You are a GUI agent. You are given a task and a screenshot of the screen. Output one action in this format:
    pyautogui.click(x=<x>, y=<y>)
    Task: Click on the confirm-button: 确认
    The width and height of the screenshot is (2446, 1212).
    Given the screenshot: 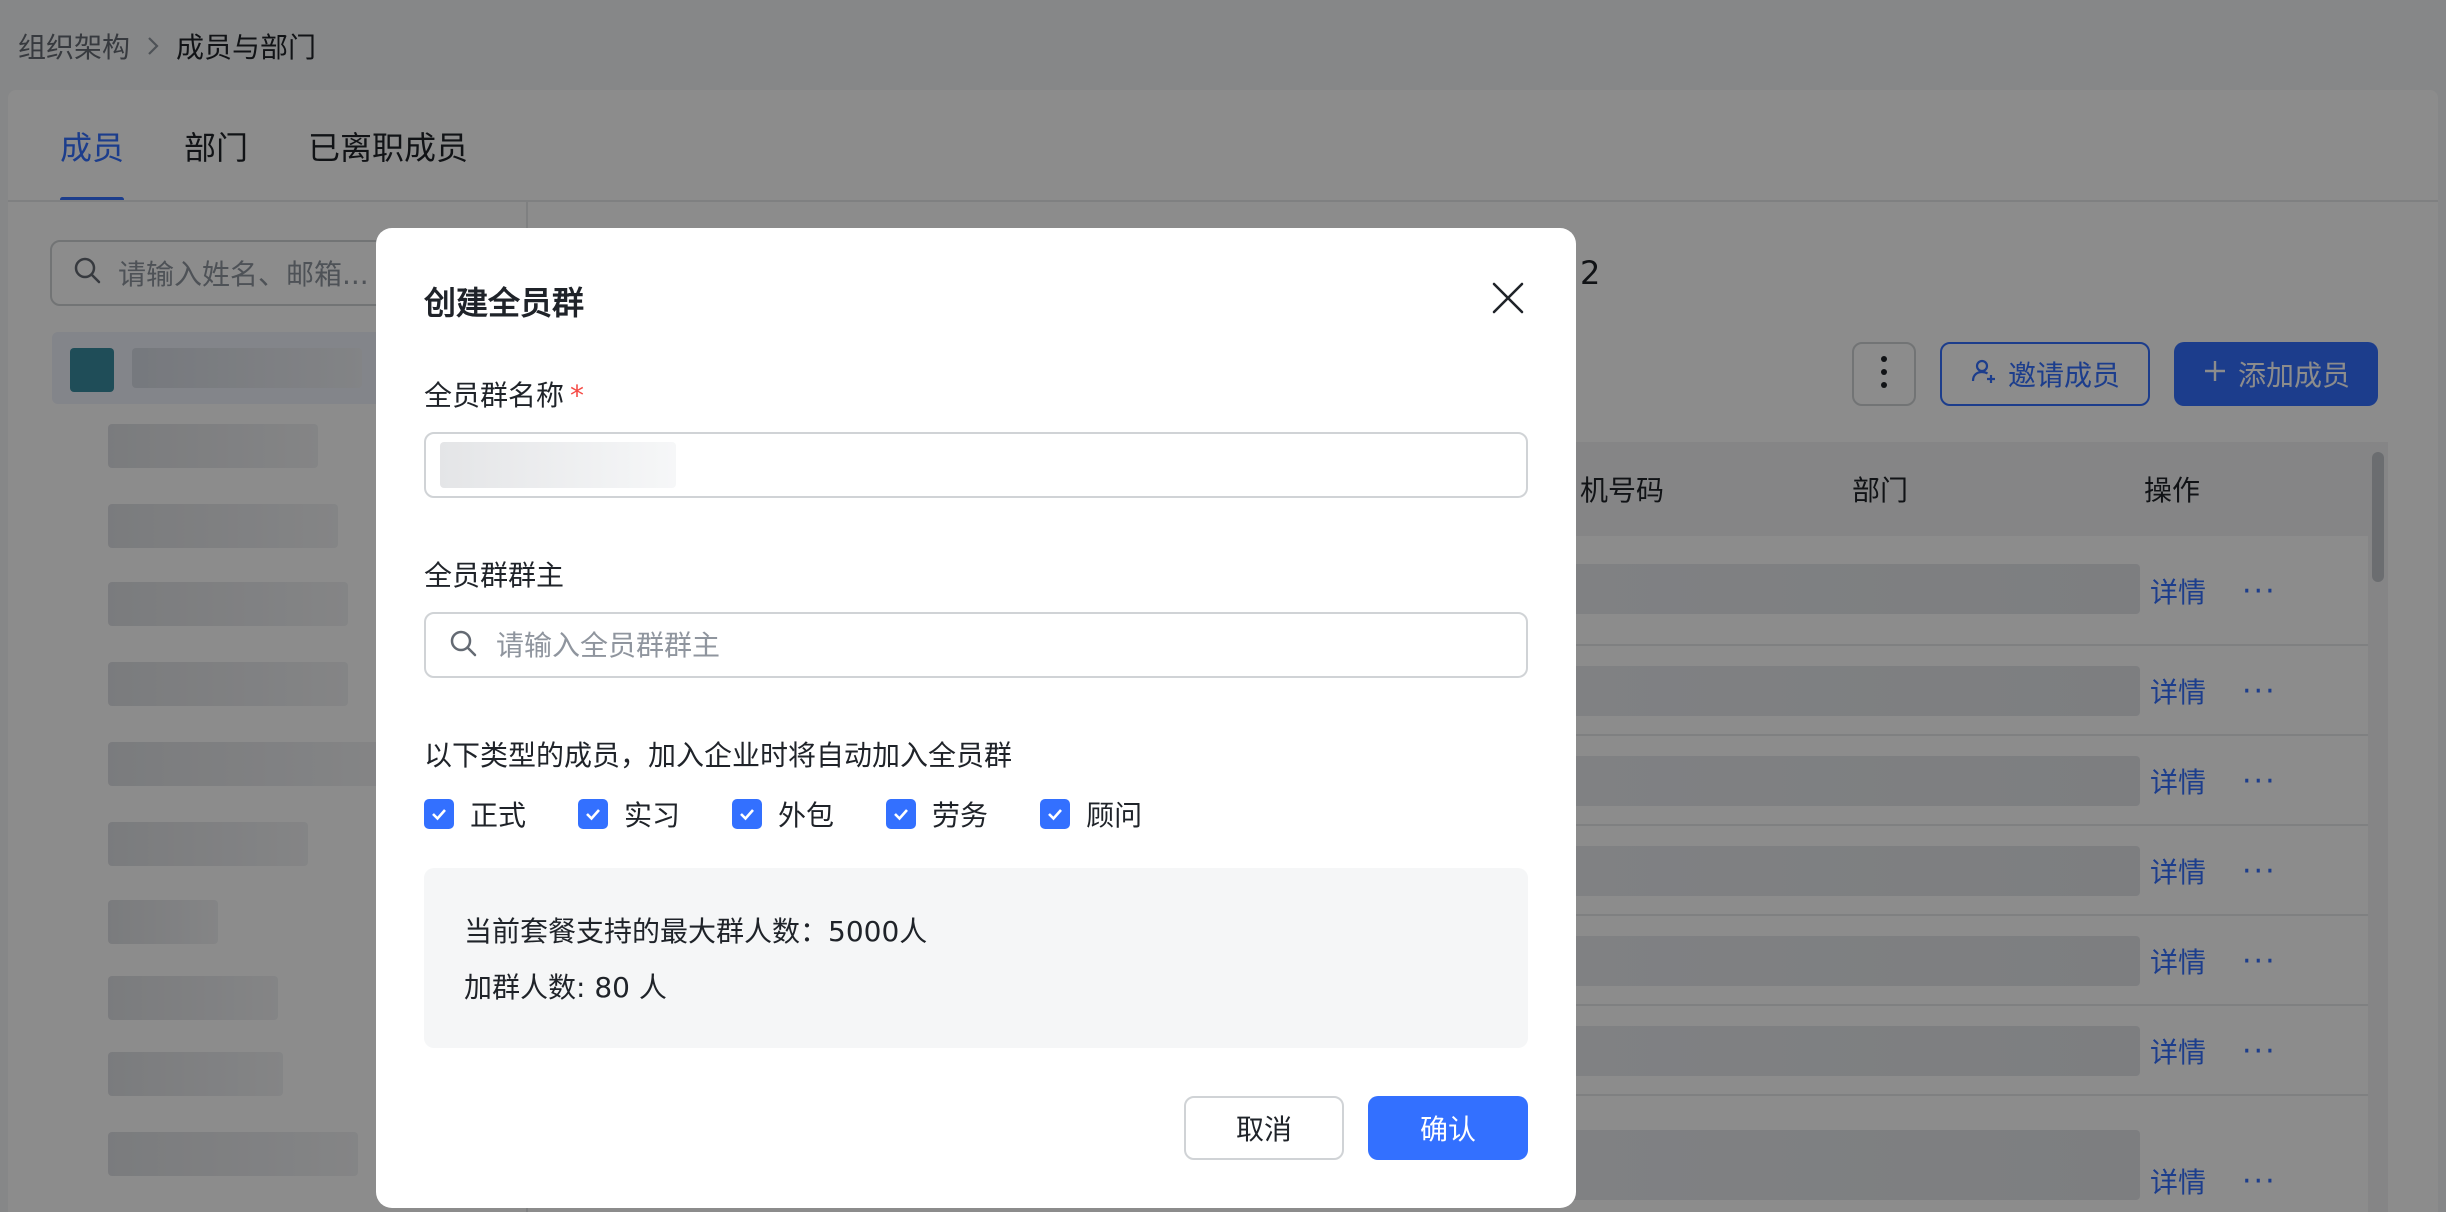 What is the action you would take?
    pyautogui.click(x=1448, y=1128)
    